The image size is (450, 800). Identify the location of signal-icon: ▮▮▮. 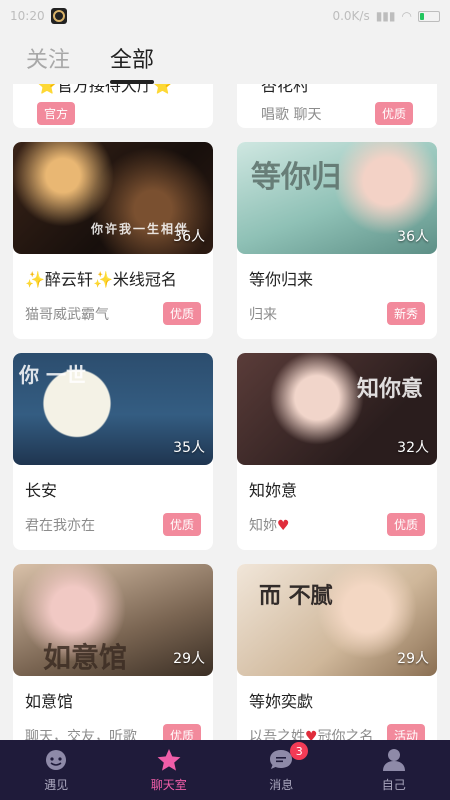
(385, 16).